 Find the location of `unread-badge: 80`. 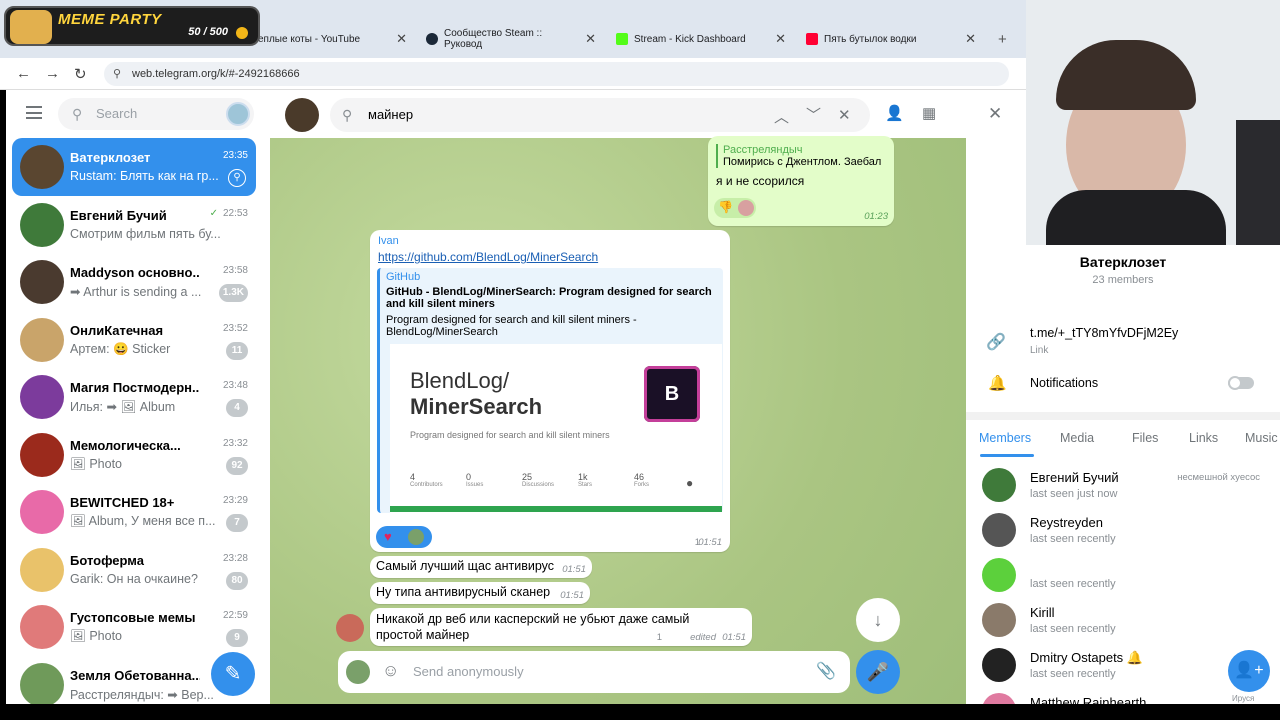

unread-badge: 80 is located at coordinates (237, 580).